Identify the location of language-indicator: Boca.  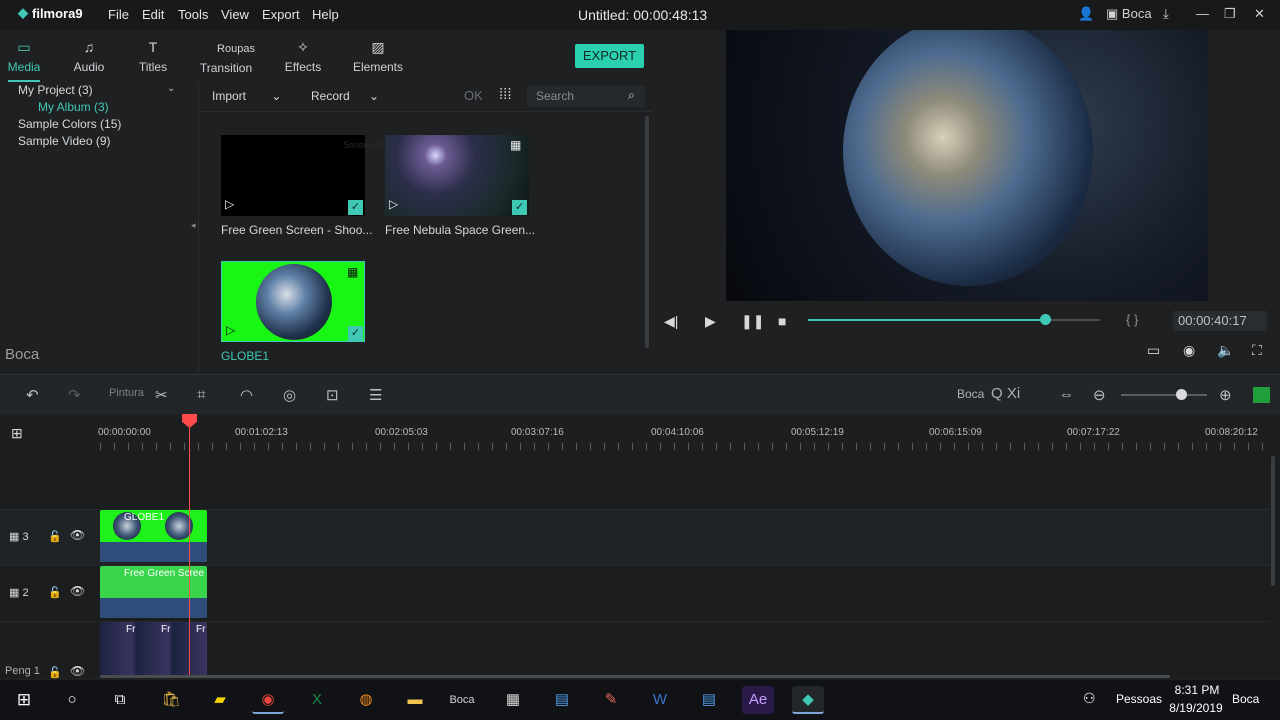
(1245, 699).